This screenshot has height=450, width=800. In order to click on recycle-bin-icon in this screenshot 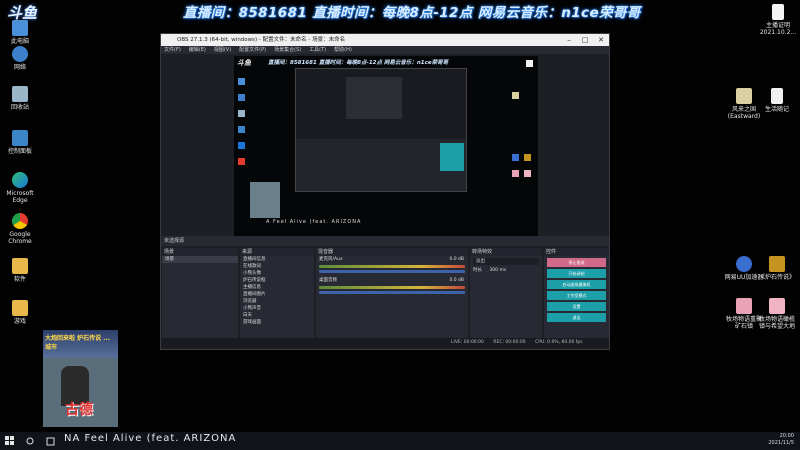, I will do `click(20, 94)`.